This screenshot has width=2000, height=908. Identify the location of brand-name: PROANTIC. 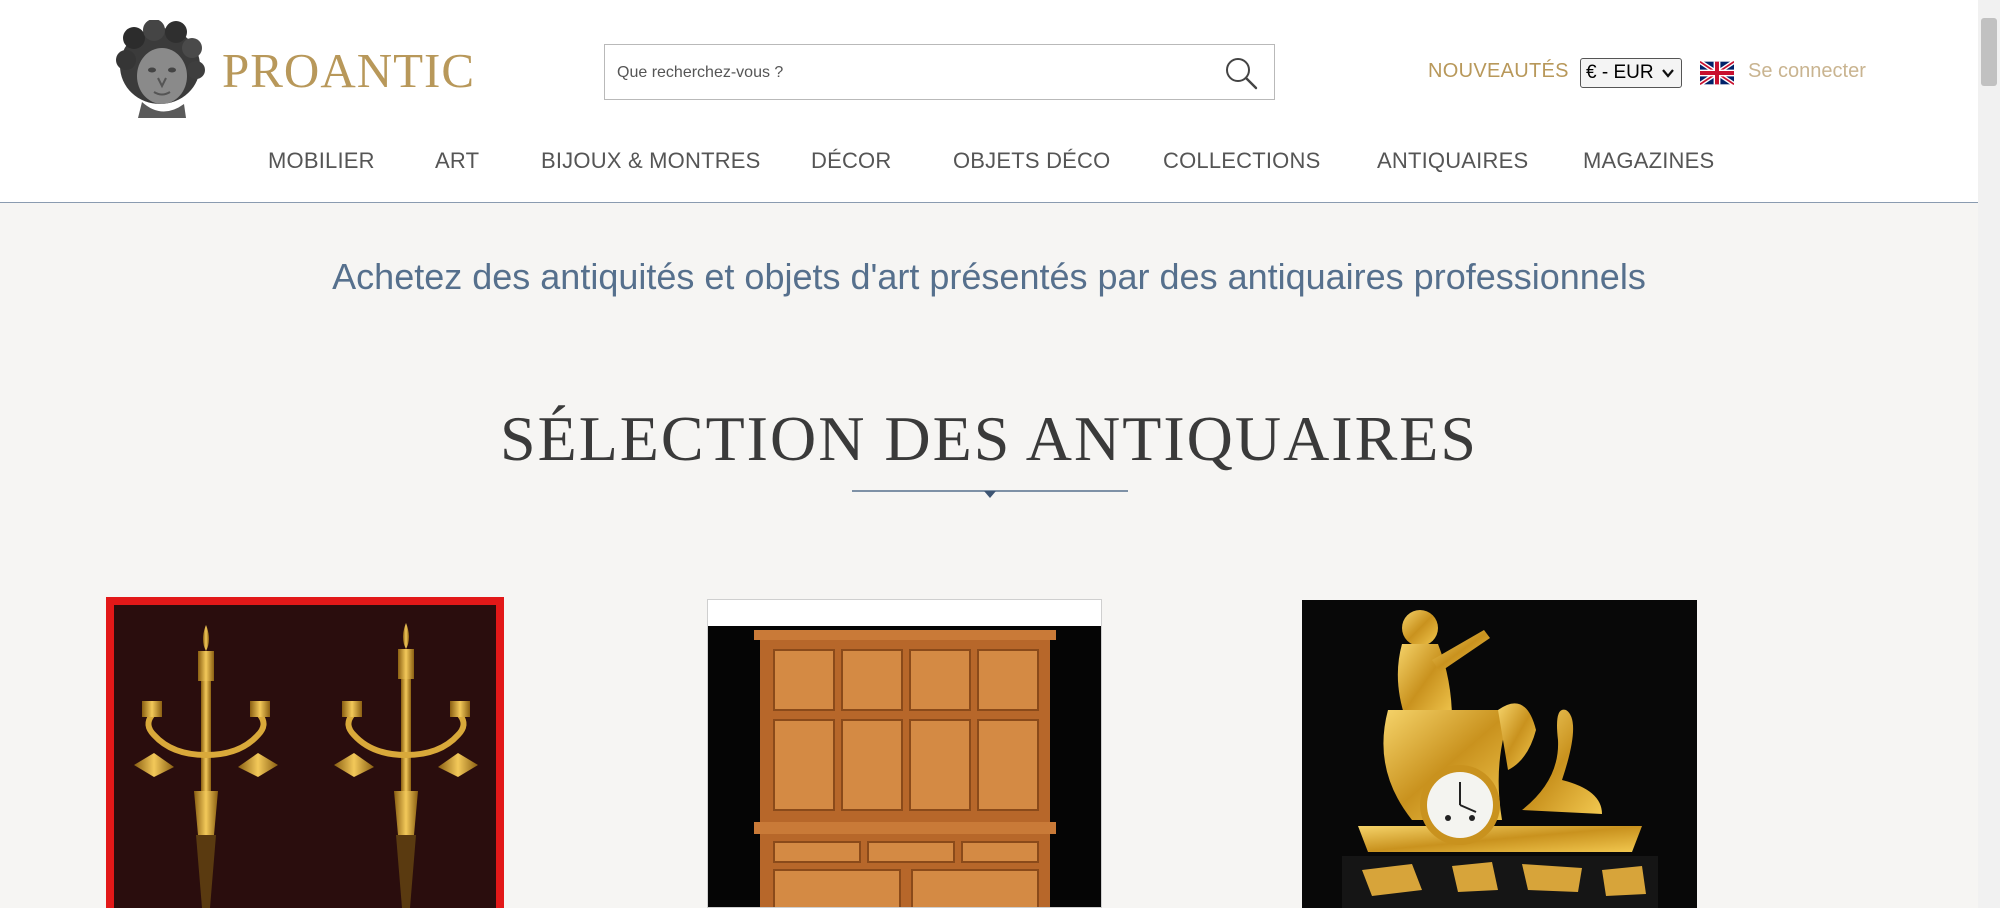
(349, 70).